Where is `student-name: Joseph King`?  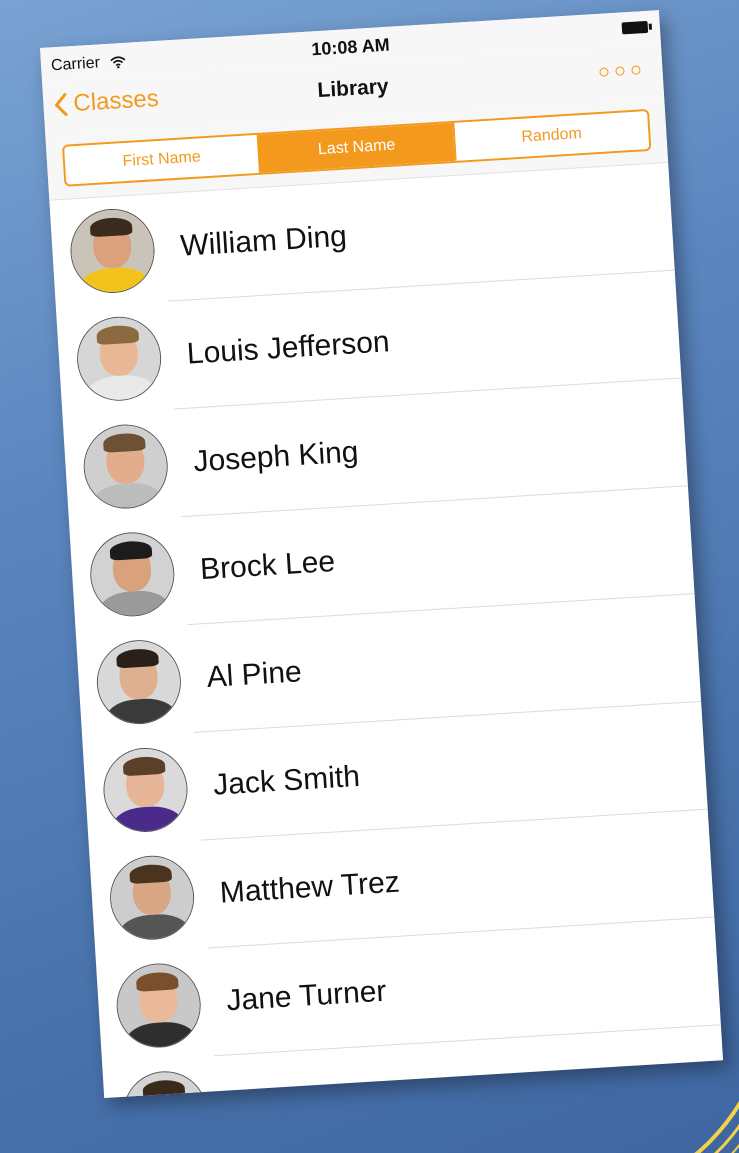
student-name: Joseph King is located at coordinates (276, 457).